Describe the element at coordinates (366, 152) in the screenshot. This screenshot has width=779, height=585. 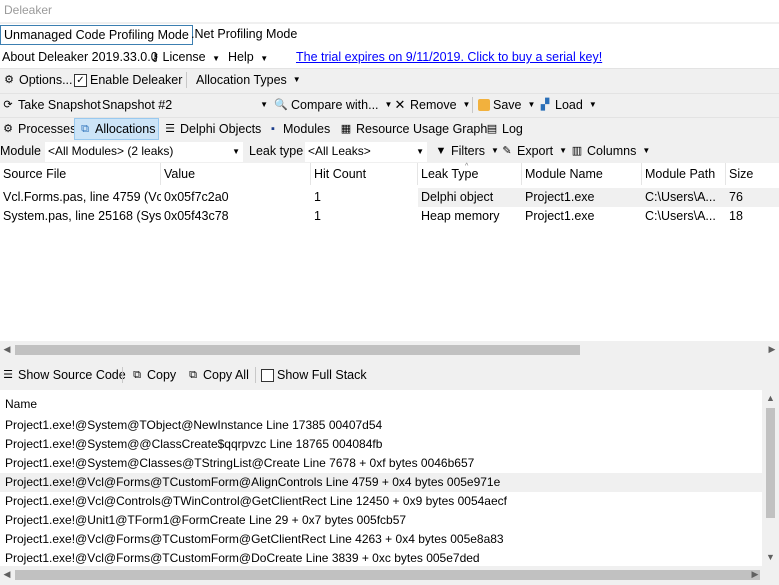
I see `leaktype-select: <All Leaks> ▼` at that location.